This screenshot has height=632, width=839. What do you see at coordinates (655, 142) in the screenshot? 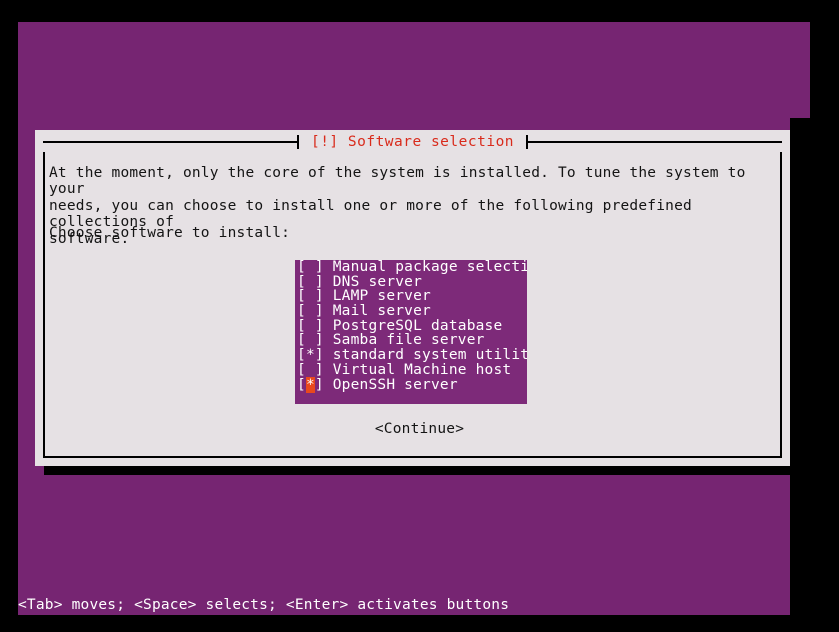
I see `title-rule-right` at bounding box center [655, 142].